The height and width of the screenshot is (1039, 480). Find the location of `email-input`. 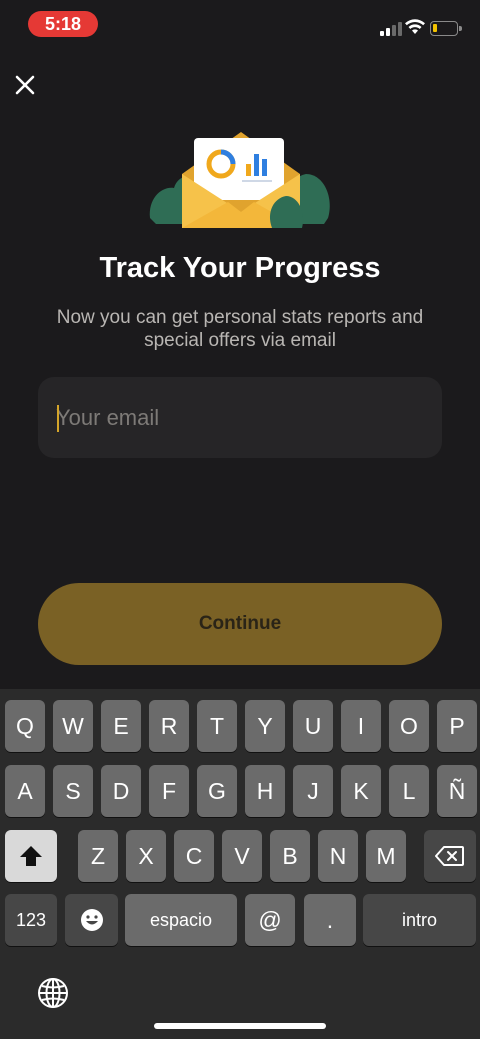

email-input is located at coordinates (241, 417).